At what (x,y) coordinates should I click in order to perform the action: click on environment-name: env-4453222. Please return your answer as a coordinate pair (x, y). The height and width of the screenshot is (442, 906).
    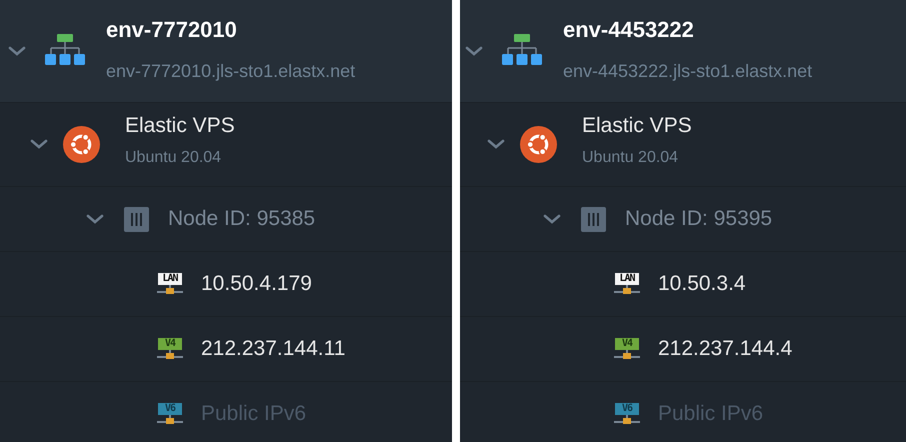
    Looking at the image, I should click on (687, 30).